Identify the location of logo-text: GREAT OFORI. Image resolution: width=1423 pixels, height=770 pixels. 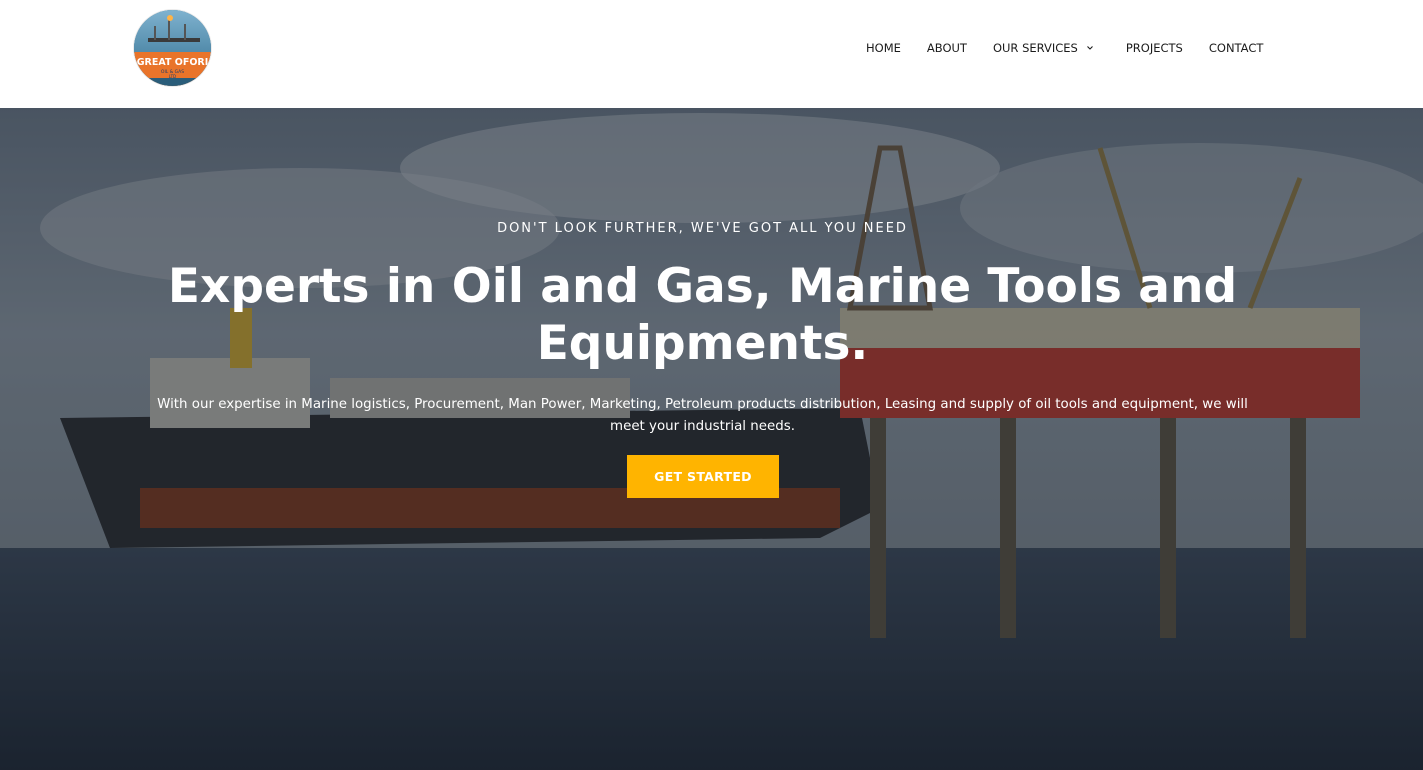
(173, 62).